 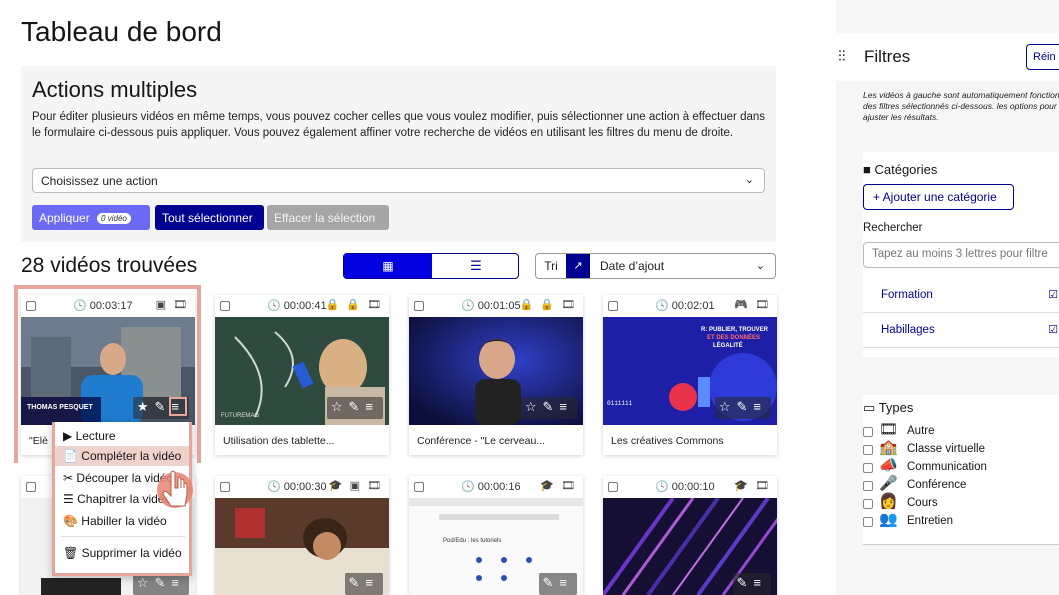 What do you see at coordinates (888, 465) in the screenshot?
I see `megaphone-icon: 📣` at bounding box center [888, 465].